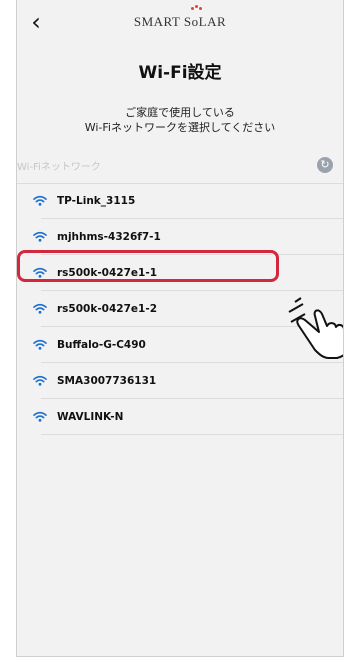 The height and width of the screenshot is (657, 345). I want to click on network-name: rs500k-0427e1-1, so click(107, 273).